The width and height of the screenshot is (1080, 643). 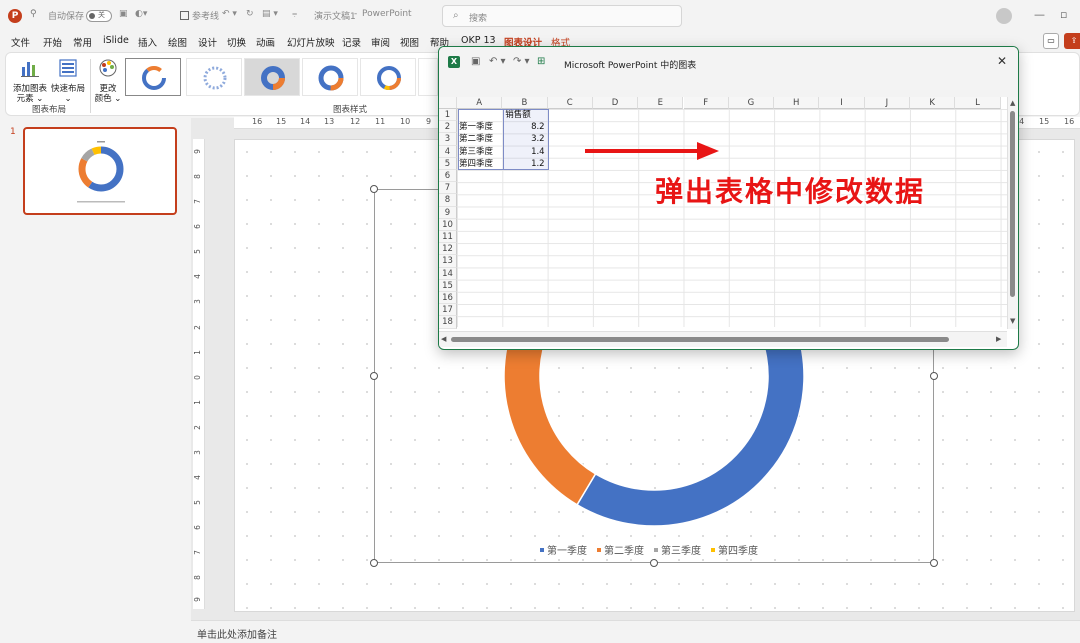 I want to click on edit-in-excel-icon: ⊞, so click(x=541, y=61).